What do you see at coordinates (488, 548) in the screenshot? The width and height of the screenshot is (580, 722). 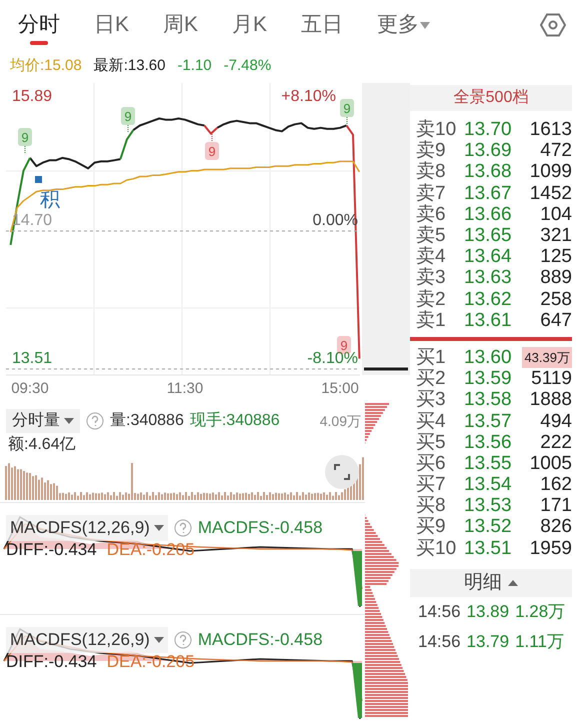 I see `level-price: 13.51` at bounding box center [488, 548].